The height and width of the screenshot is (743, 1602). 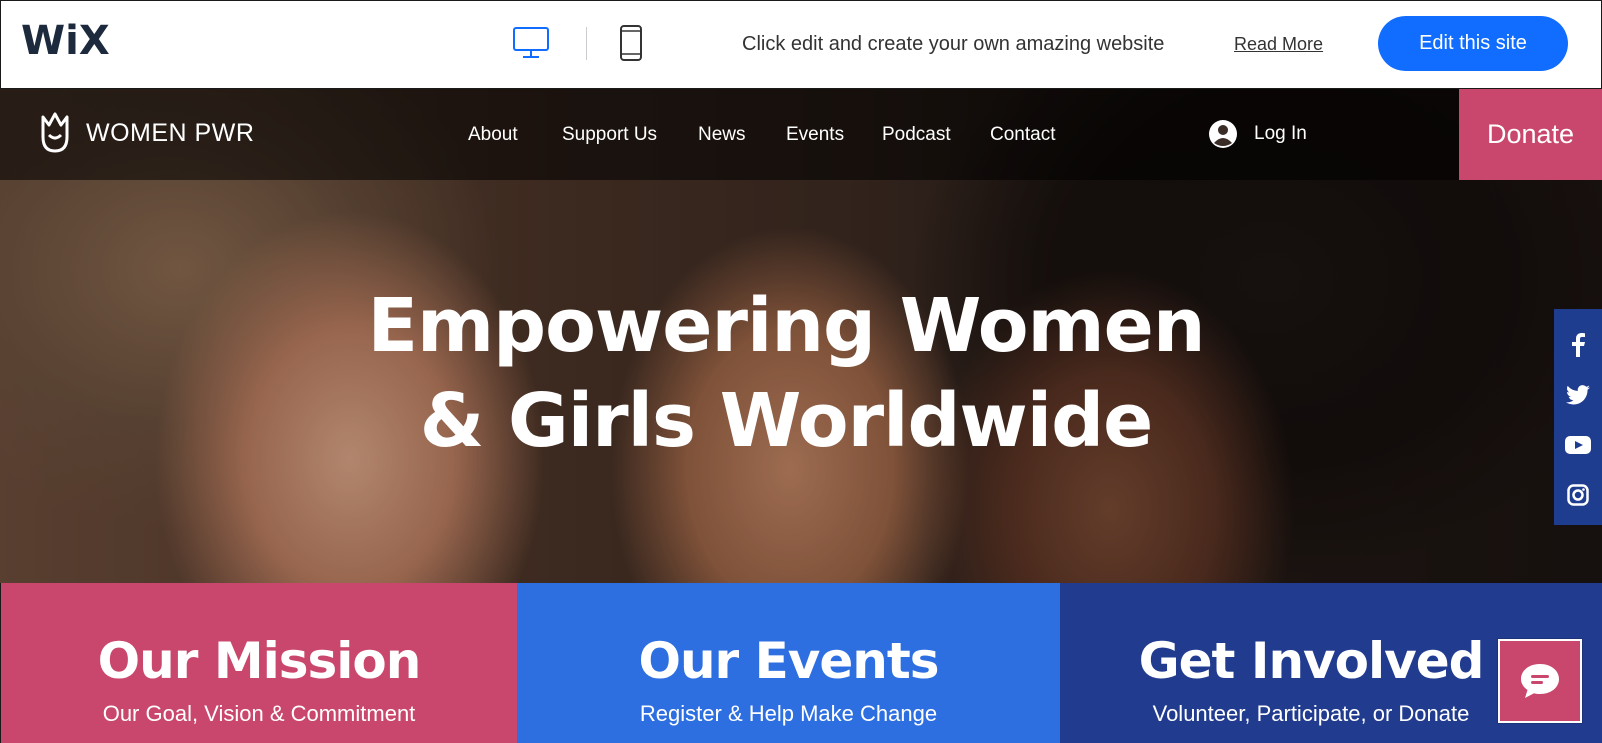 I want to click on user-avatar-icon, so click(x=1223, y=134).